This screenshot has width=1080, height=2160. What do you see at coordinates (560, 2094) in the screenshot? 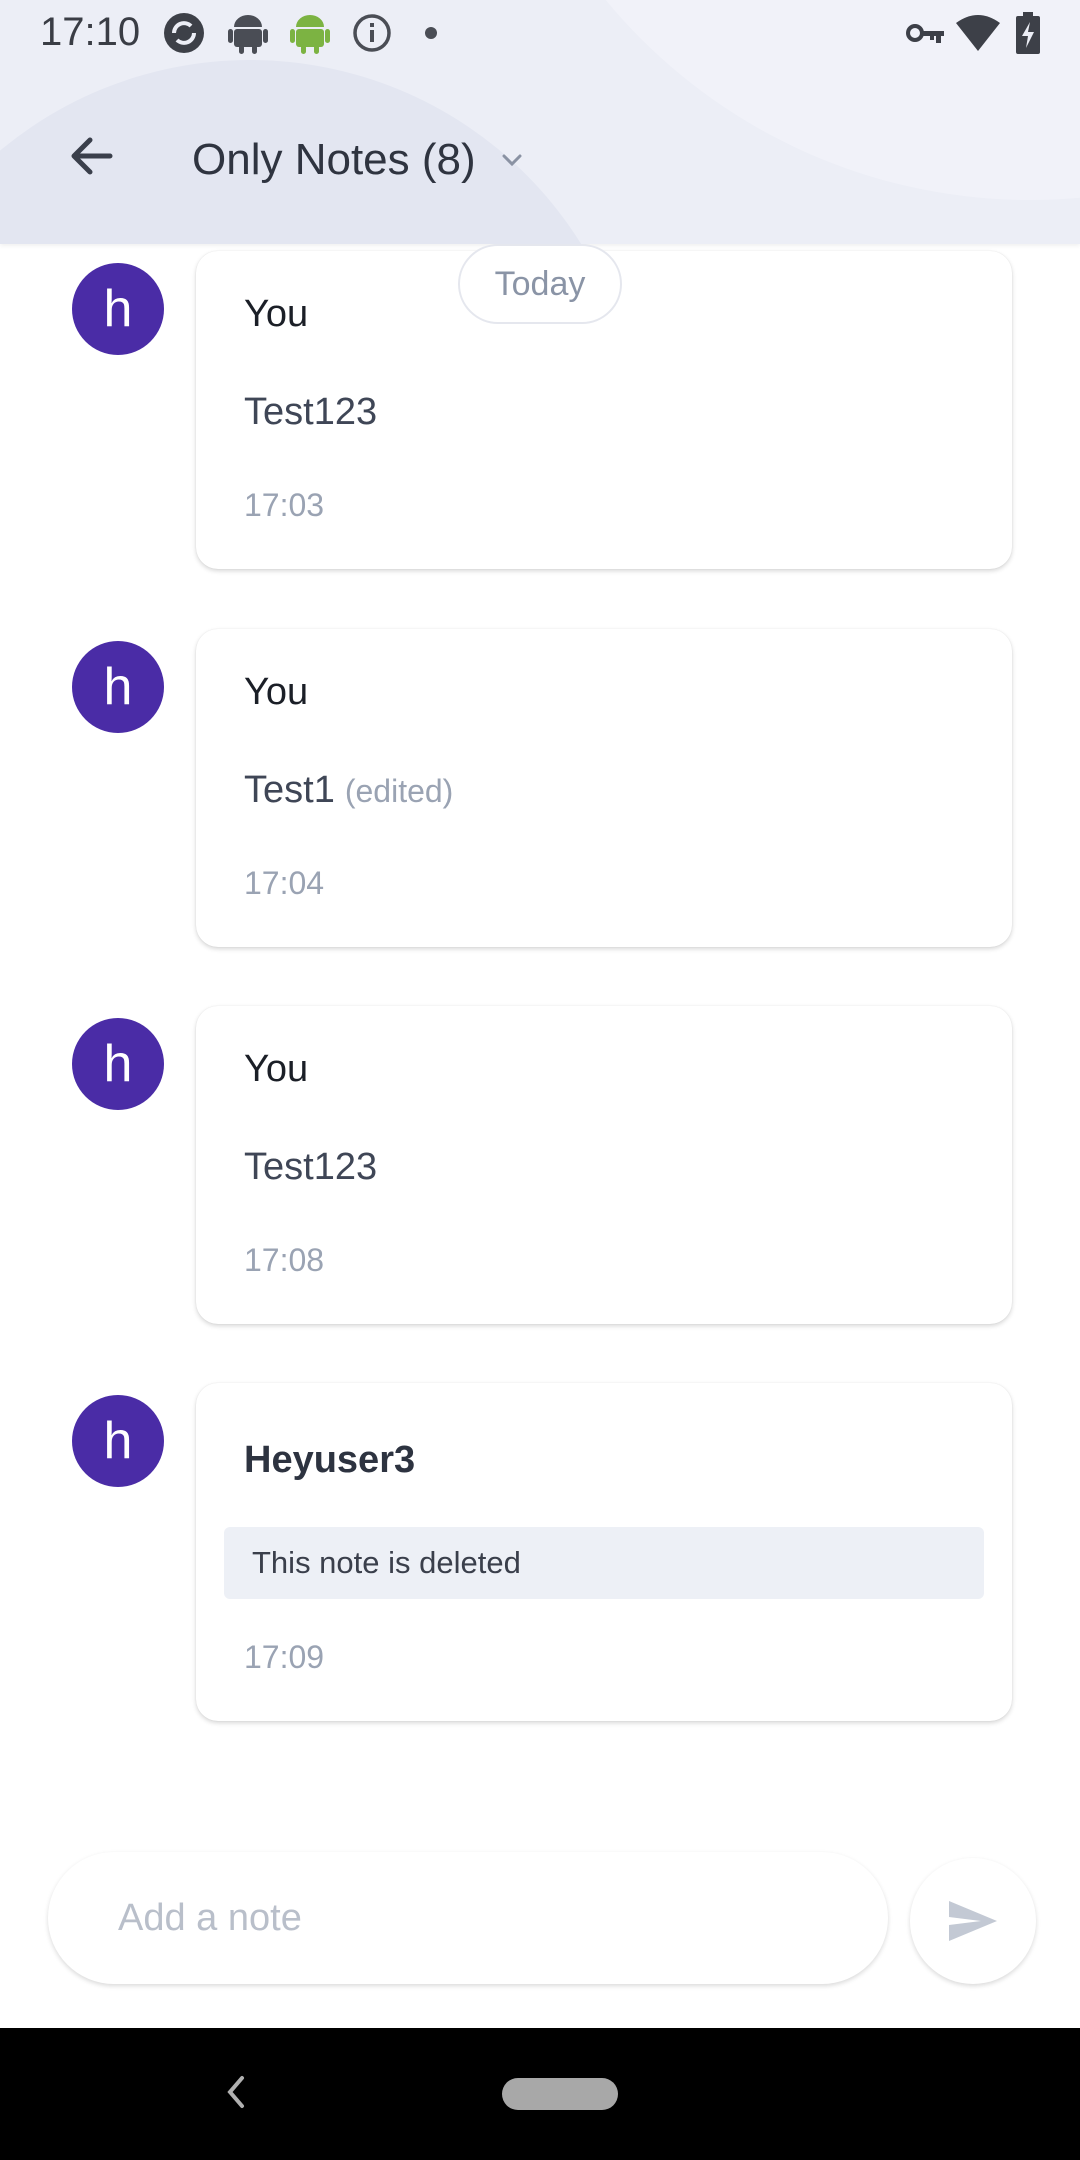
I see `nav-home-pill` at bounding box center [560, 2094].